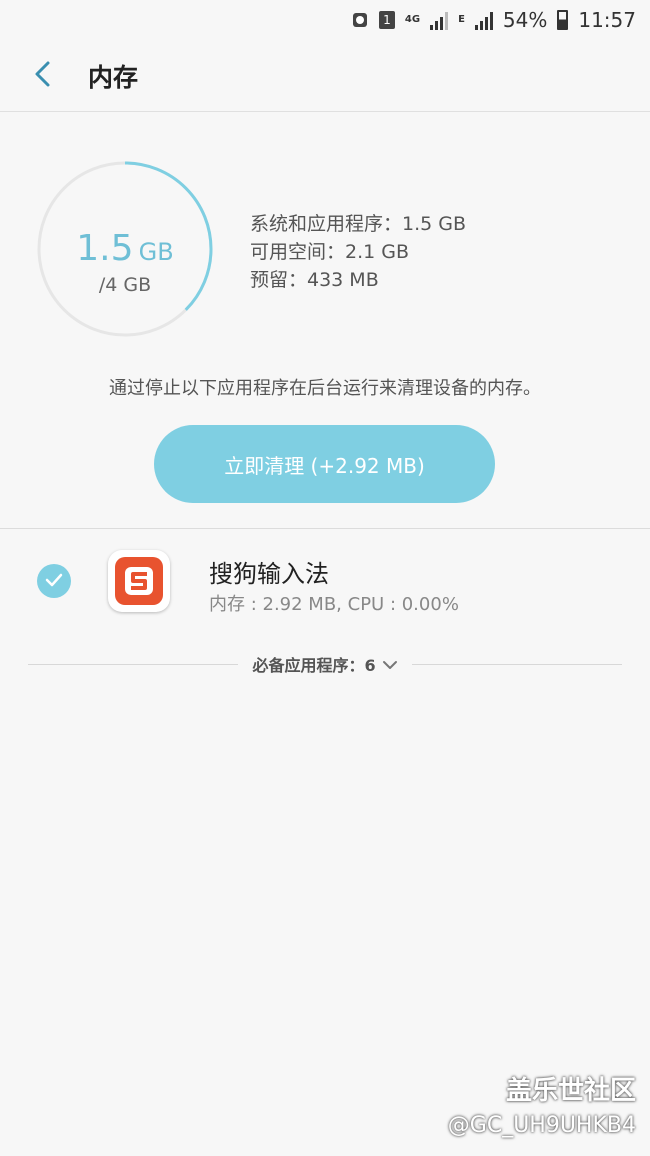 This screenshot has height=1156, width=650. Describe the element at coordinates (358, 224) in the screenshot. I see `stat-system-apps: 系统和应用程序：1.5 GB` at that location.